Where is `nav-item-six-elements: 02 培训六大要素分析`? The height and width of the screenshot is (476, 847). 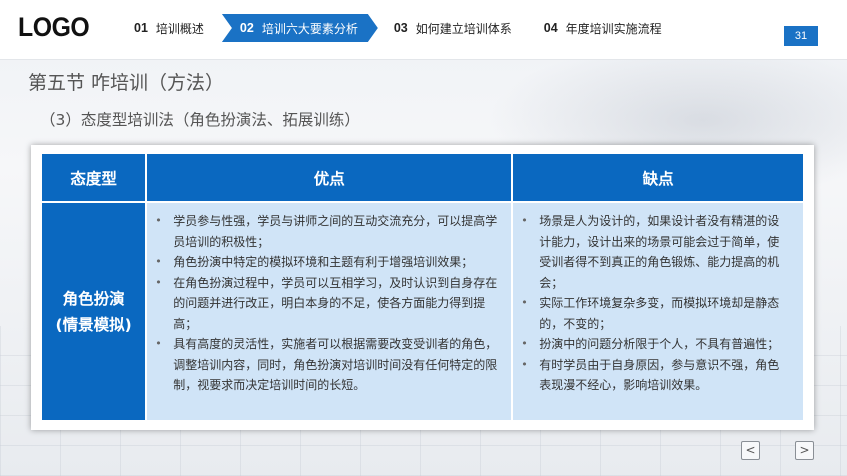 nav-item-six-elements: 02 培训六大要素分析 is located at coordinates (300, 28).